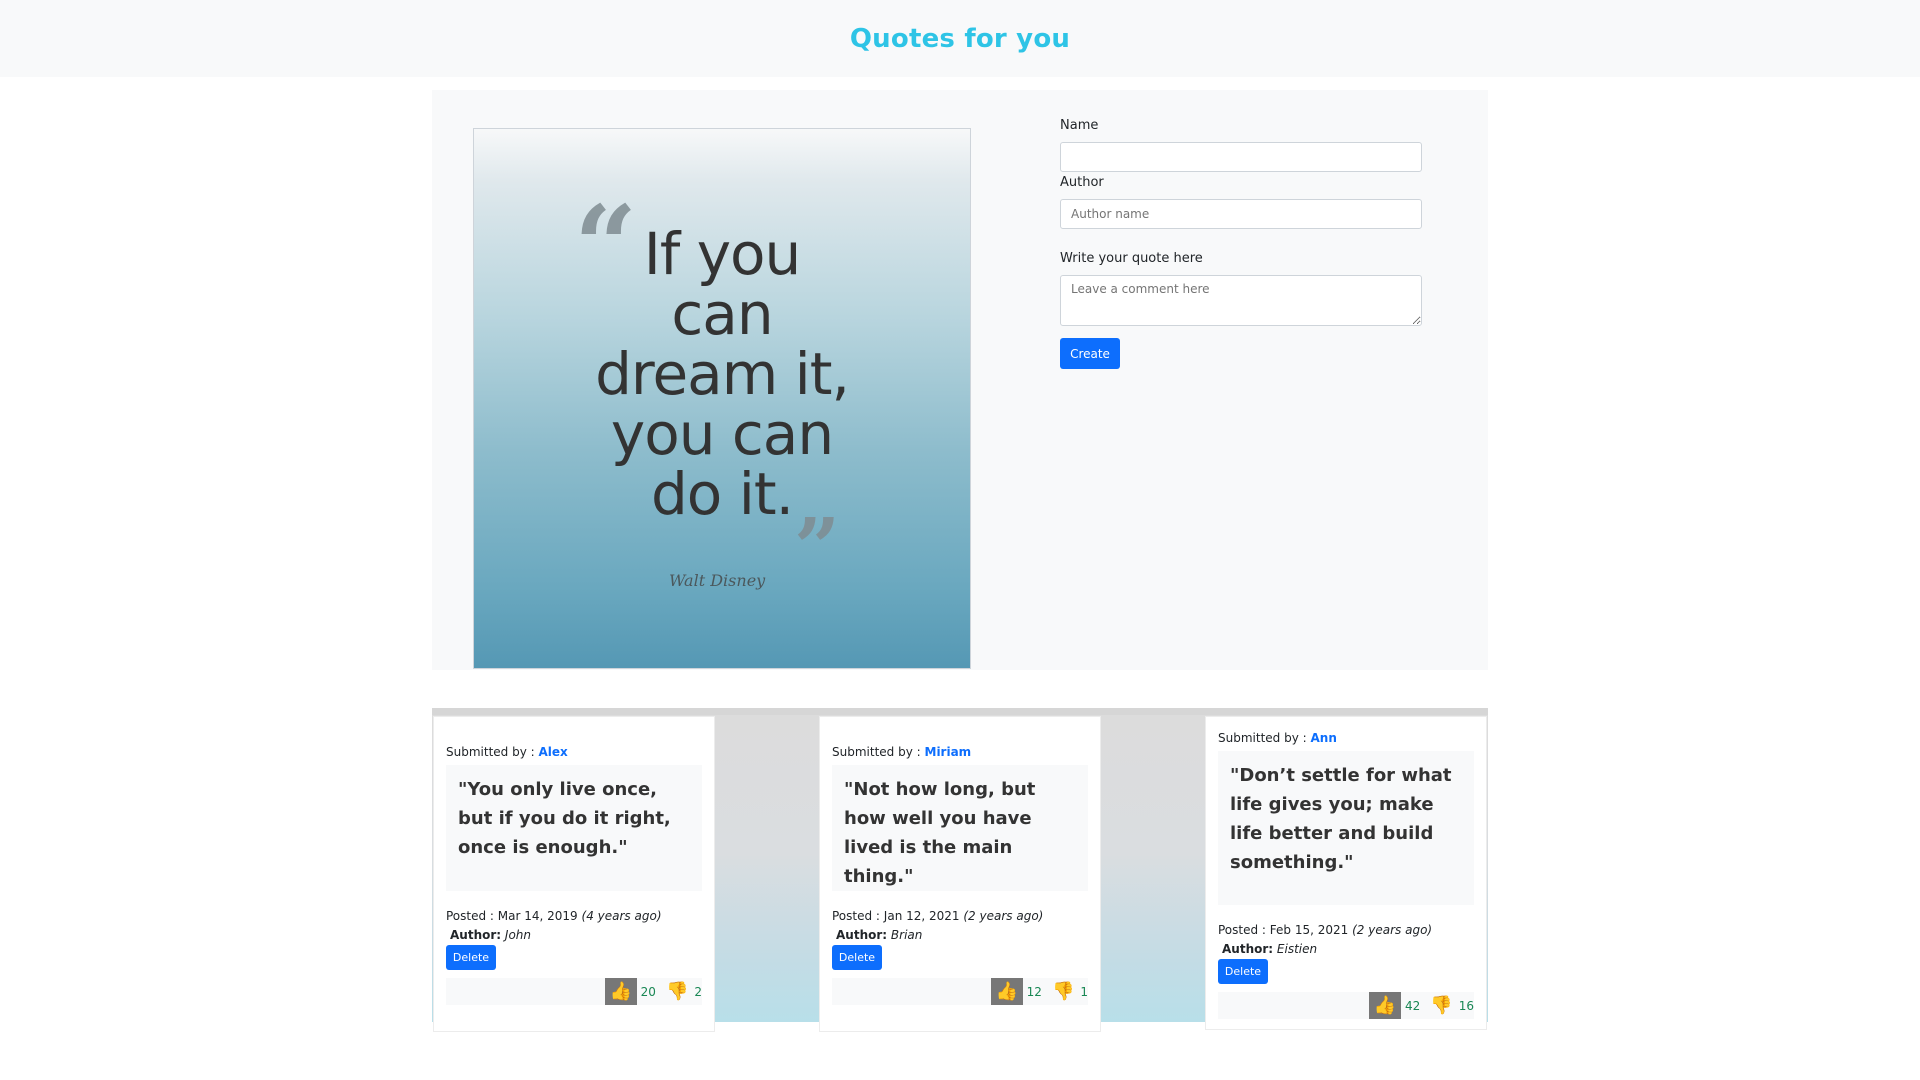 The width and height of the screenshot is (1920, 1080). Describe the element at coordinates (722, 254) in the screenshot. I see `hero-line: If you` at that location.